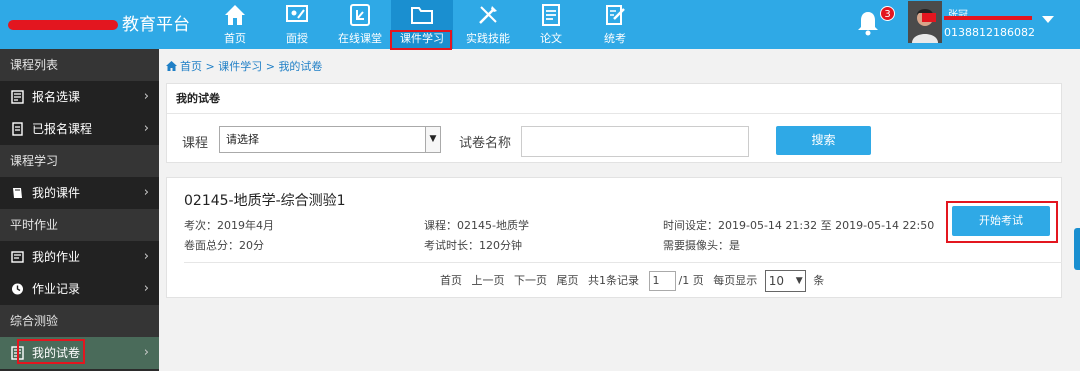 The image size is (1080, 371). What do you see at coordinates (615, 15) in the screenshot?
I see `edit-icon` at bounding box center [615, 15].